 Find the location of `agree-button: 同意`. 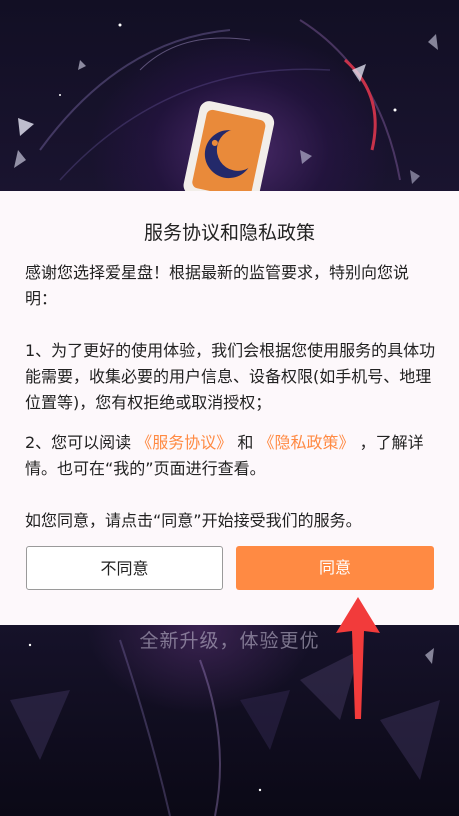

agree-button: 同意 is located at coordinates (335, 568).